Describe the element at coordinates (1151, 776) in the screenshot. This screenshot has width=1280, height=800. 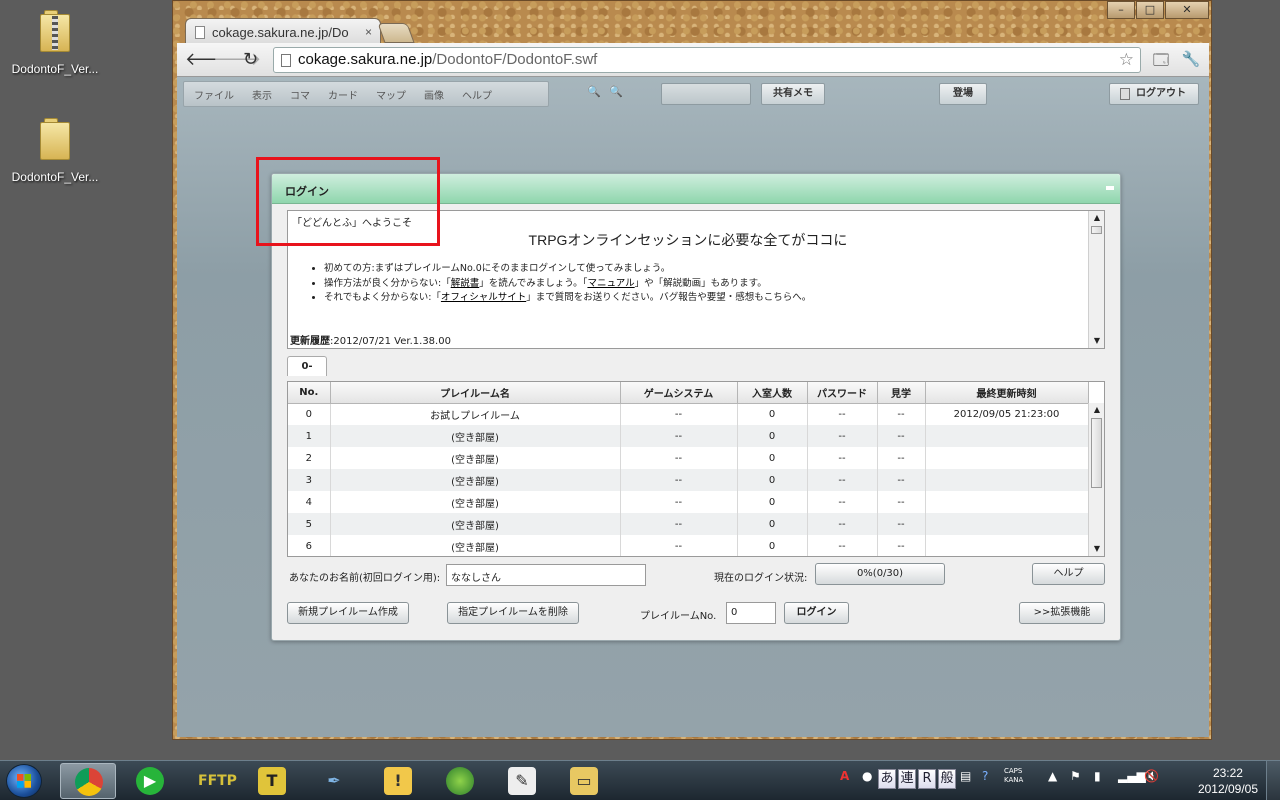
I see `volume-muted-icon: 🔇` at that location.